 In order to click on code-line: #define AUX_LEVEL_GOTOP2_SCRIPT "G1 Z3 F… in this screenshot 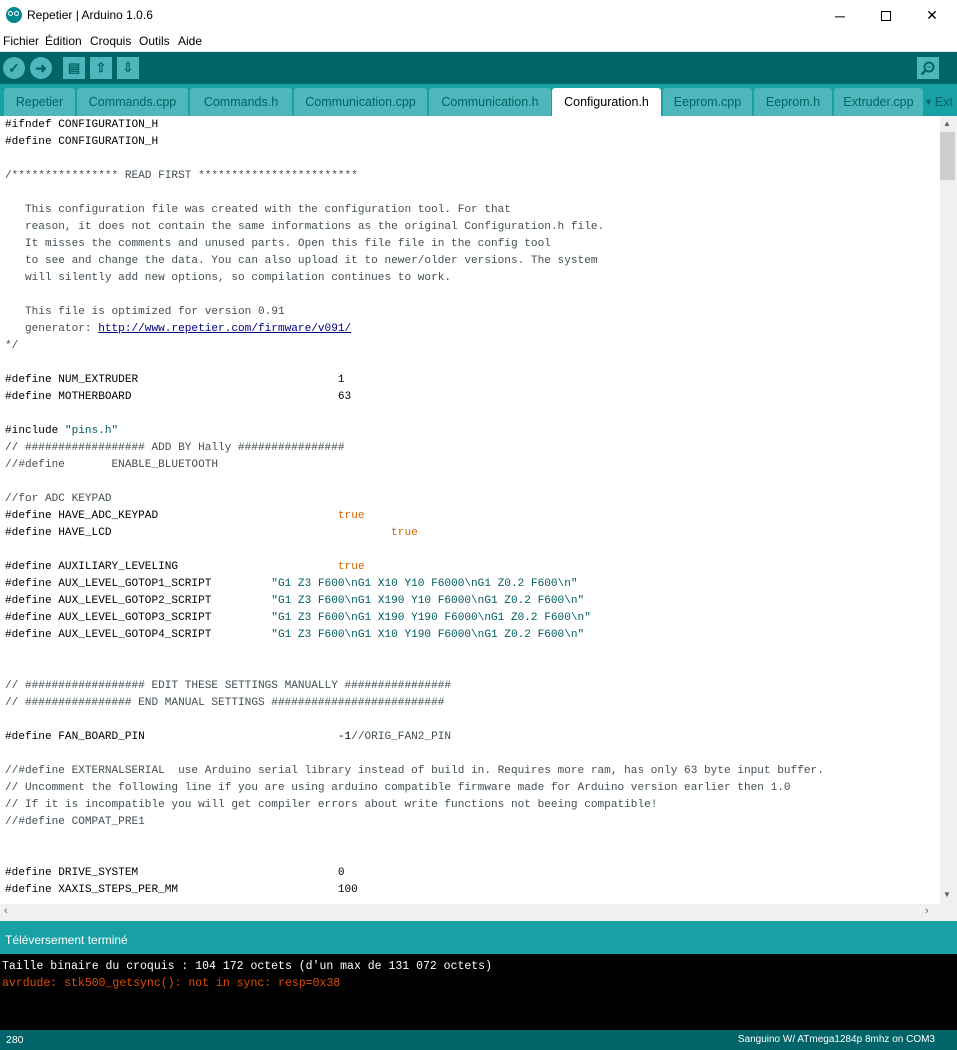, I will do `click(294, 601)`.